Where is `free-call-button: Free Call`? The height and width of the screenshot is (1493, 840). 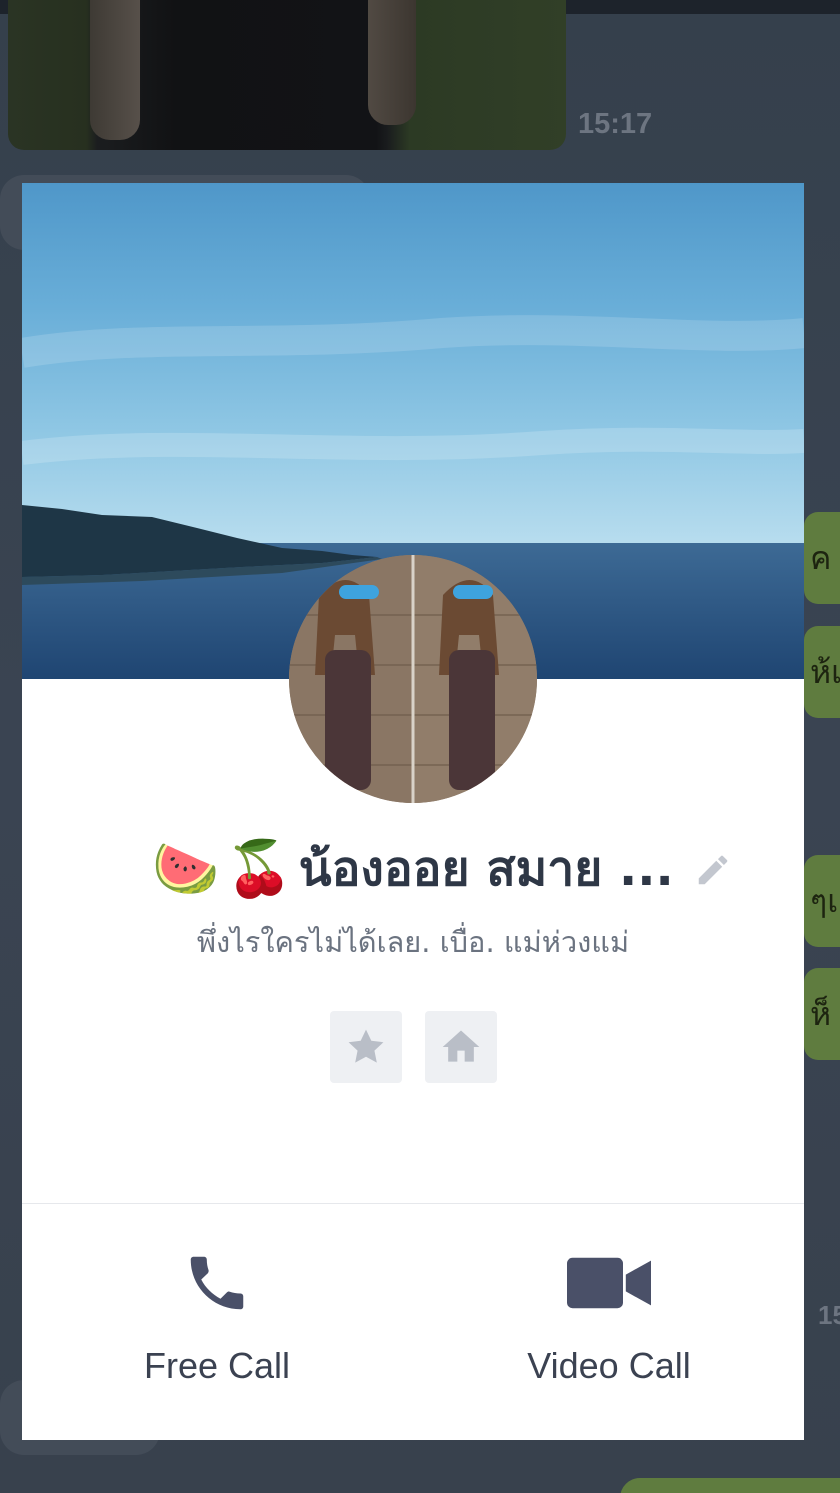 free-call-button: Free Call is located at coordinates (217, 1318).